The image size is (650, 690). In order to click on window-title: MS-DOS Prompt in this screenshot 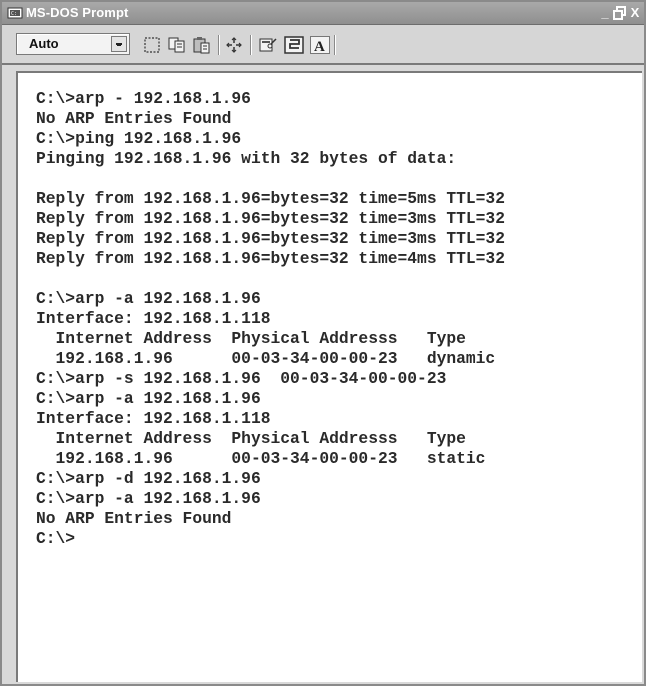, I will do `click(77, 12)`.